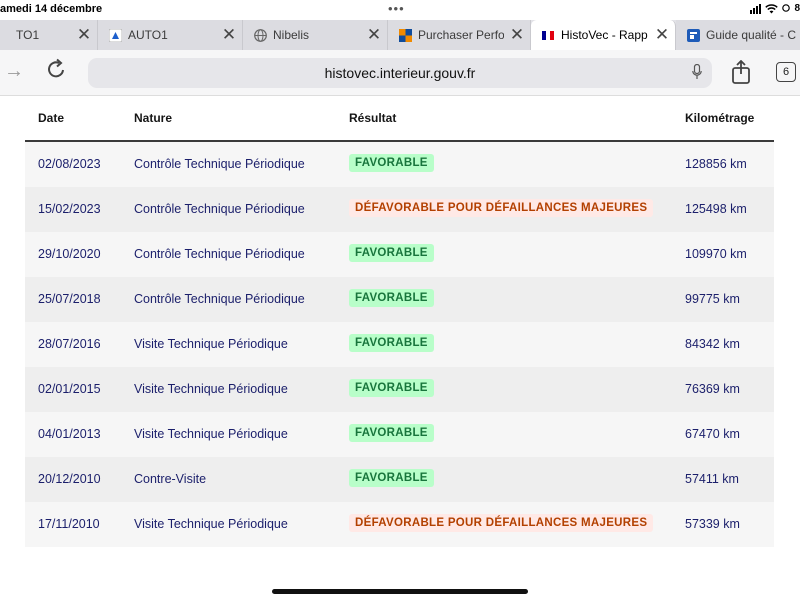 The image size is (800, 600). Describe the element at coordinates (51, 9) in the screenshot. I see `status-date: amedi 14 décembre` at that location.